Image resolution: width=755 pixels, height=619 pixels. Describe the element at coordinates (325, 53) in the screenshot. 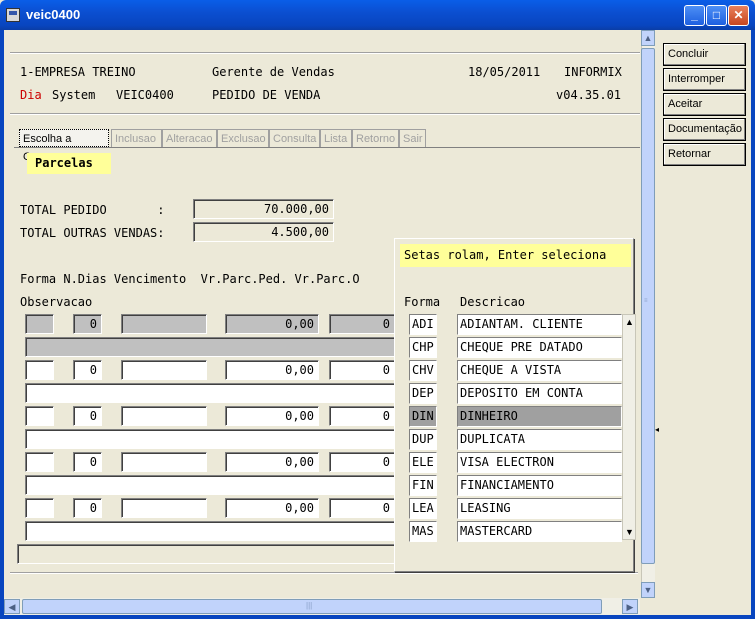

I see `header-separator-top` at that location.